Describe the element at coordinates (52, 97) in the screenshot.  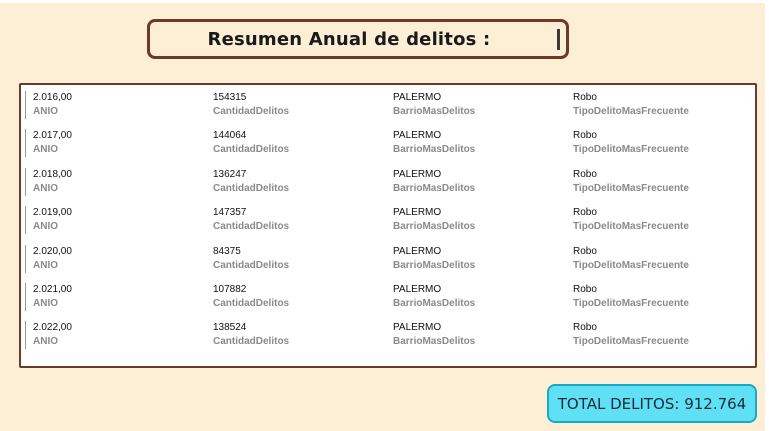
I see `anio-value: 2.016,00` at that location.